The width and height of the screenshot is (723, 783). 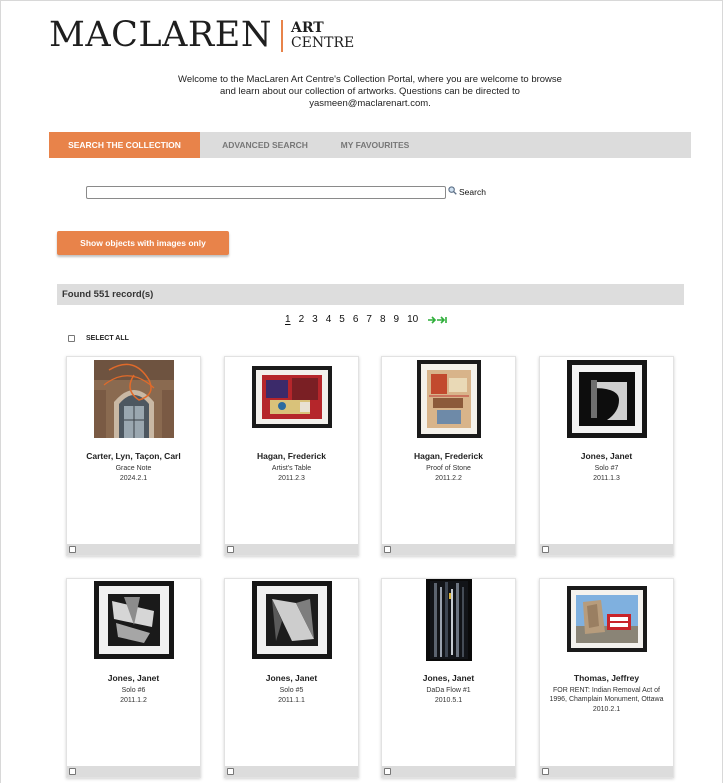 I want to click on search-input, so click(x=266, y=192).